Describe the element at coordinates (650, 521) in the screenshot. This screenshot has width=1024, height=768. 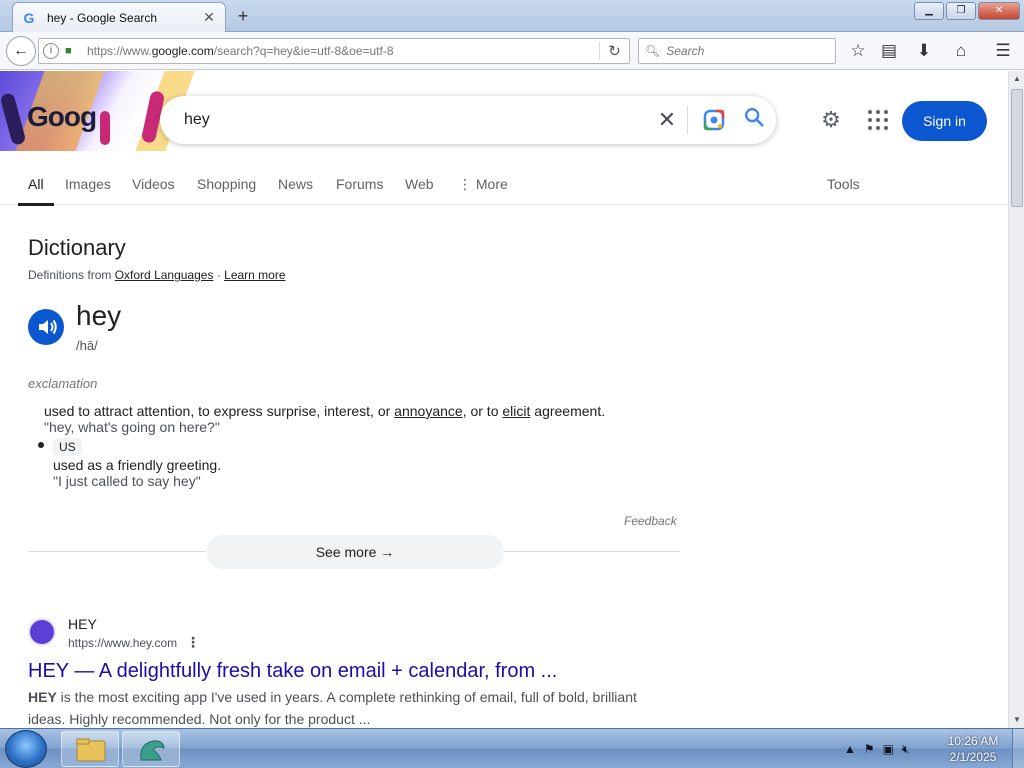
I see `feedback-link: Feedback` at that location.